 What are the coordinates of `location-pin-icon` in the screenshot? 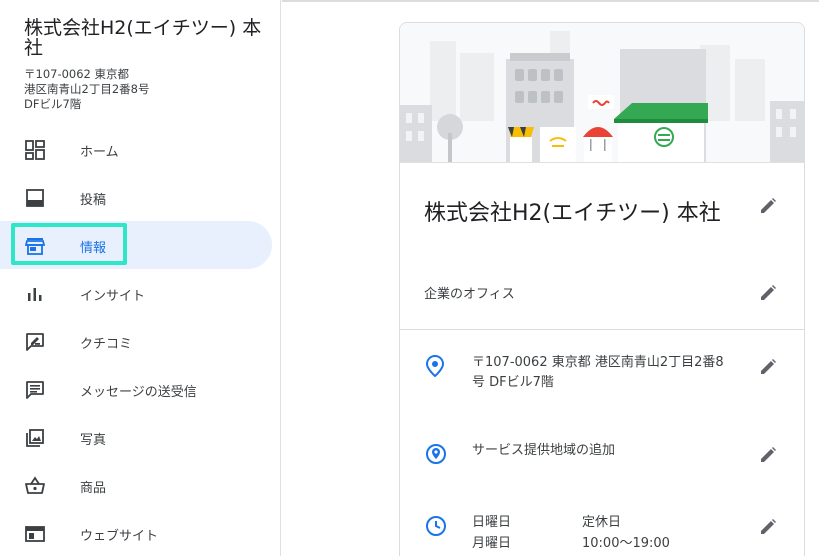 It's located at (436, 366).